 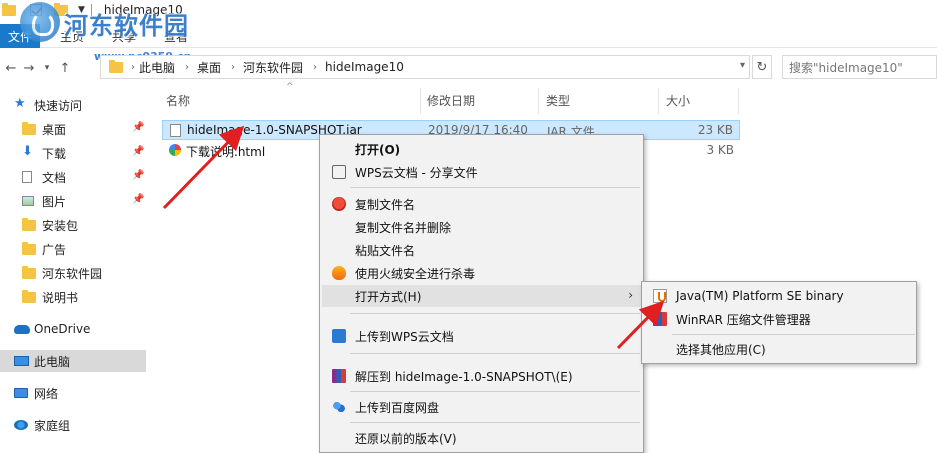 I want to click on nav-item-pictures: 图片 📌, so click(x=73, y=201).